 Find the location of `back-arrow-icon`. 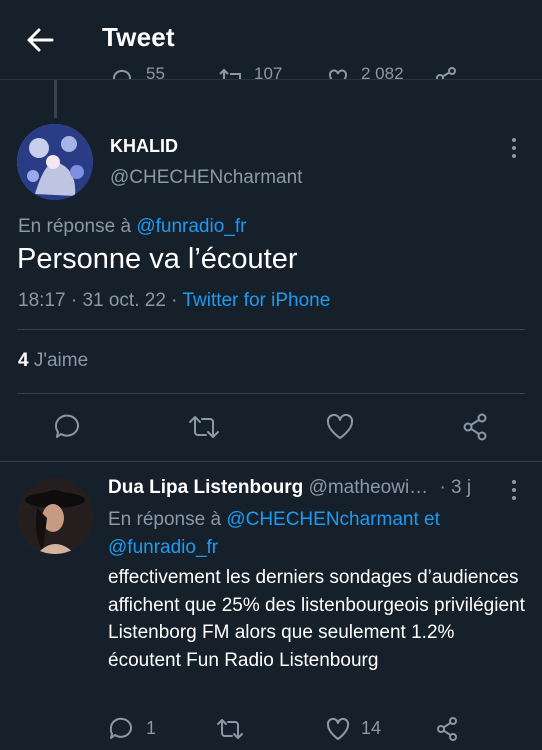

back-arrow-icon is located at coordinates (40, 40).